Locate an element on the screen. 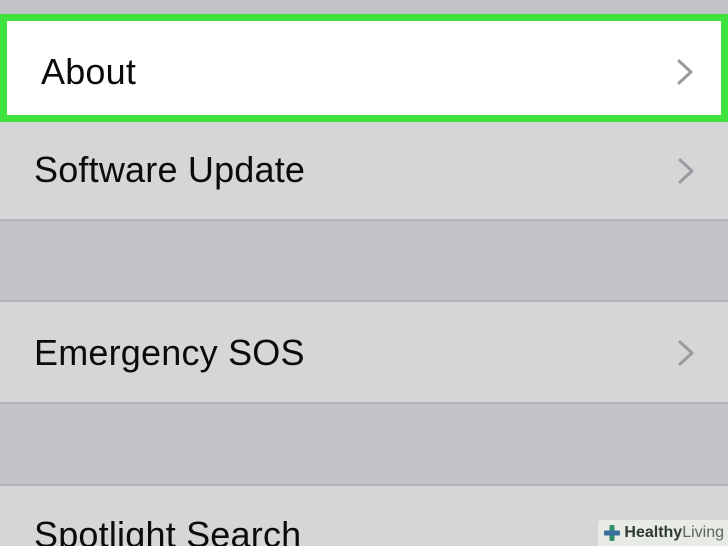 This screenshot has width=728, height=546. watermark-brand-light: Living is located at coordinates (703, 532).